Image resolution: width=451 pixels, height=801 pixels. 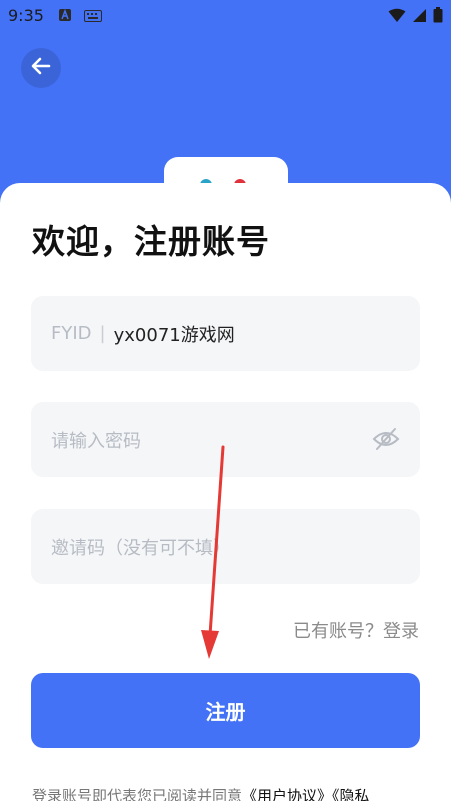 I want to click on keyboard-icon, so click(x=93, y=17).